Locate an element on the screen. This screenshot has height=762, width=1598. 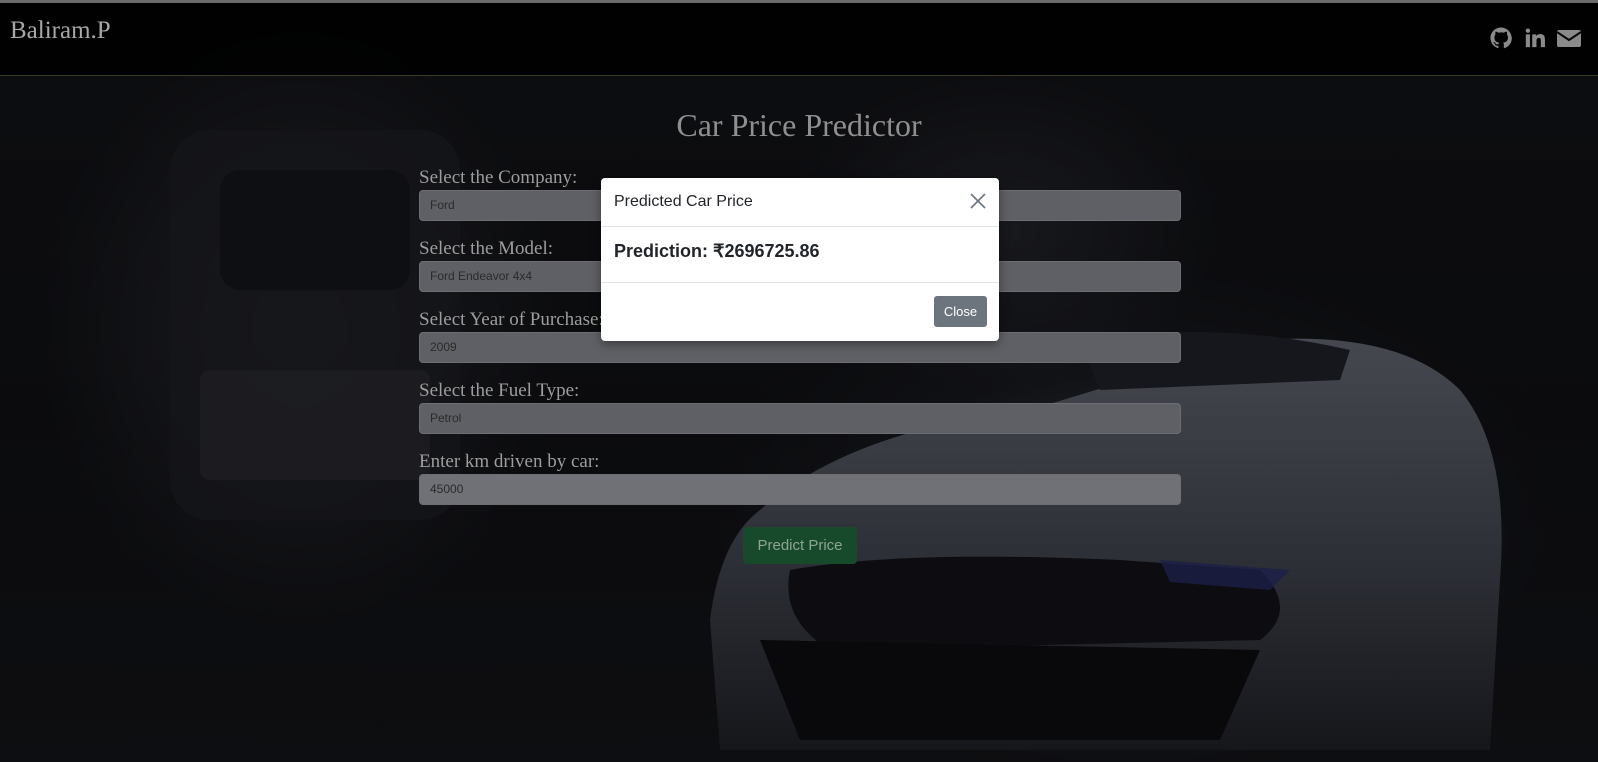
close-button: Close is located at coordinates (960, 311).